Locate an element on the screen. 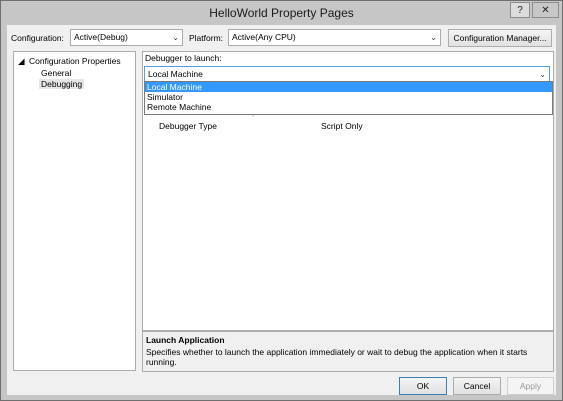 This screenshot has height=401, width=563. debugger-value: Local Machine is located at coordinates (175, 74).